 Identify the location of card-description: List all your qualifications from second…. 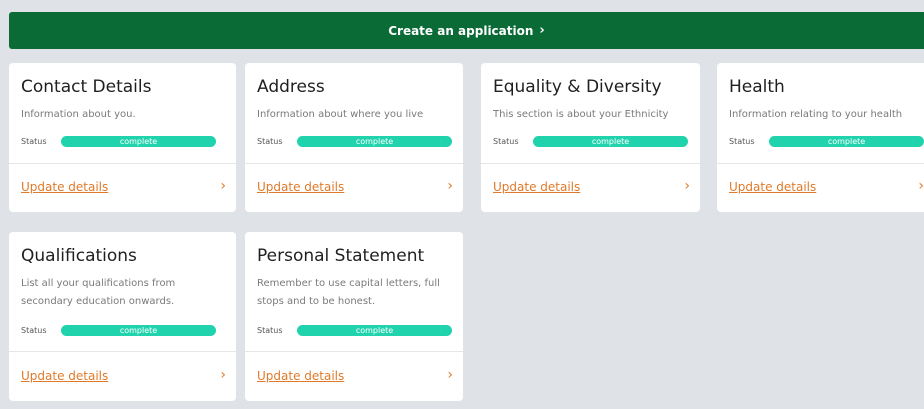
(98, 292).